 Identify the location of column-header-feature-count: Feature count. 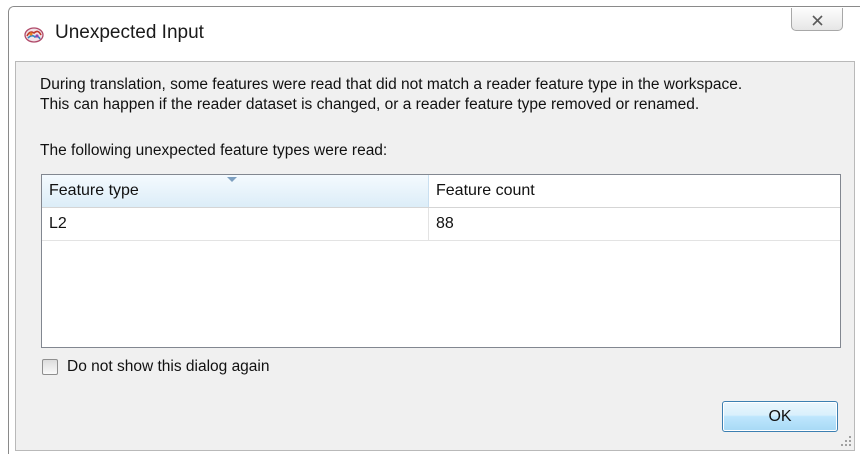
(634, 191).